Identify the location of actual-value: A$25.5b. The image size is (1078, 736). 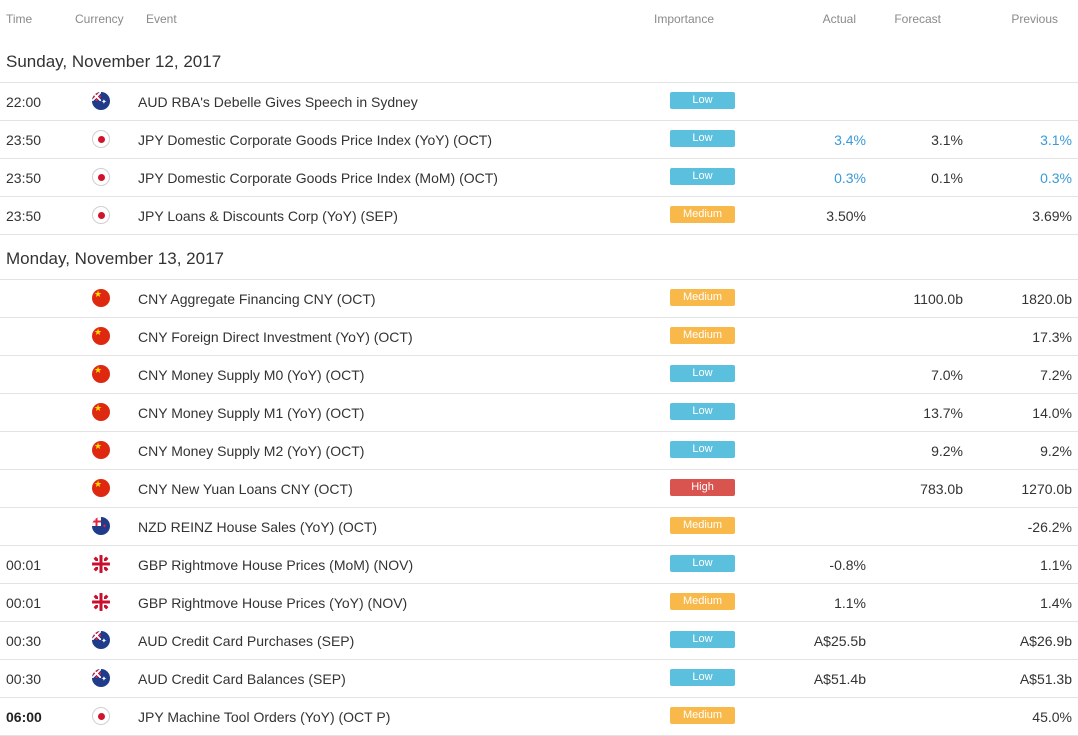
(839, 641).